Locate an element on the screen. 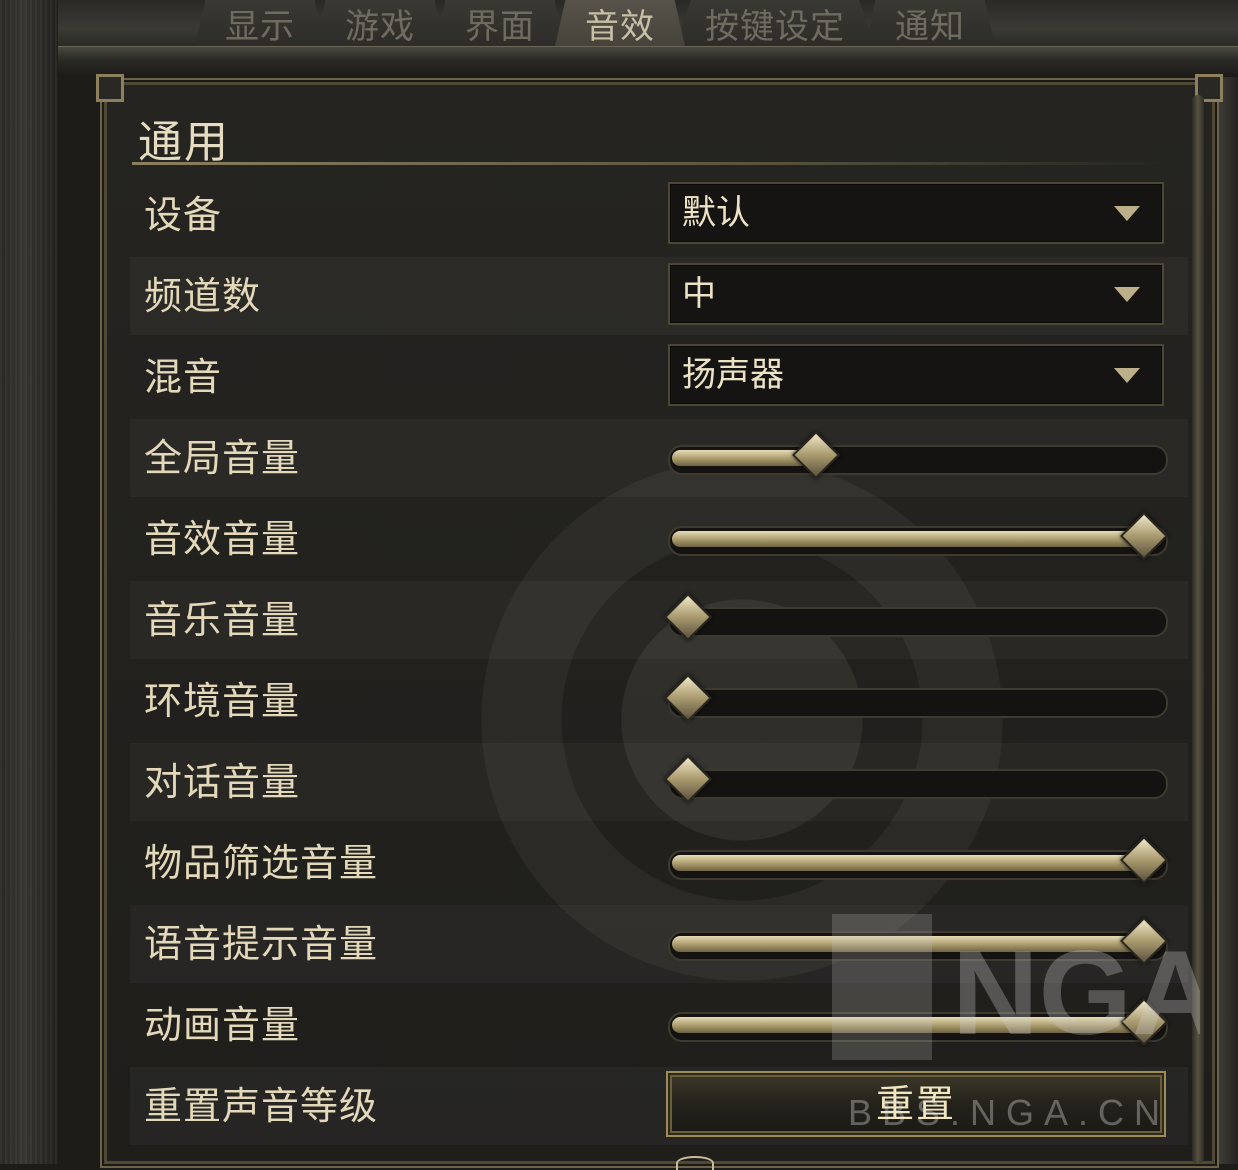 This screenshot has height=1170, width=1238. watermark-logo-text: NGA is located at coordinates (1076, 993).